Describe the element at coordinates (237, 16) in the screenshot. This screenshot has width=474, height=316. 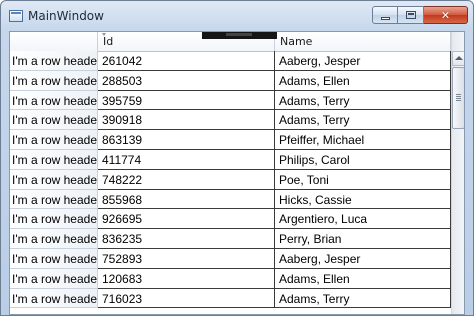
I see `title-bar: MainWindow ✕` at that location.